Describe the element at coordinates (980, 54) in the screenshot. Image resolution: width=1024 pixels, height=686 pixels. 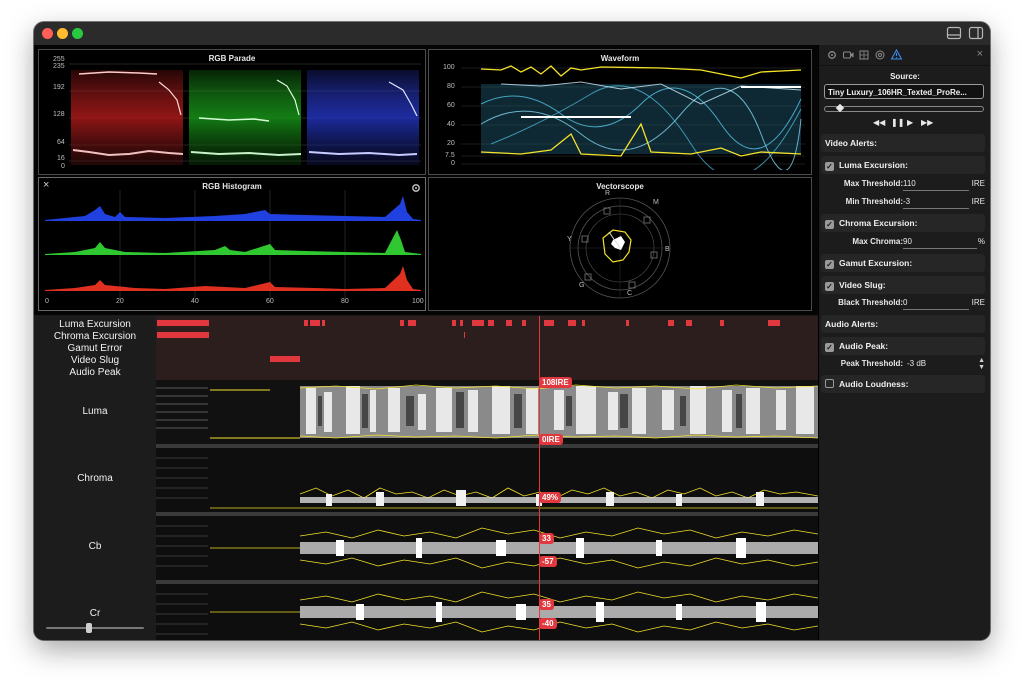
I see `close-inspector-icon: ×` at that location.